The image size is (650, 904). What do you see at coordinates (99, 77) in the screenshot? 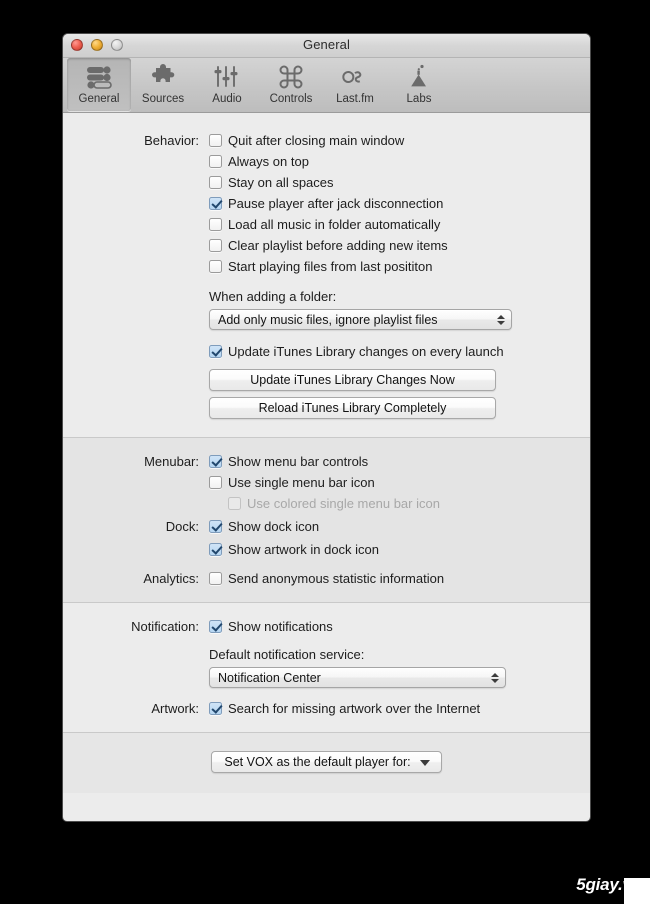
I see `sliders-icon` at bounding box center [99, 77].